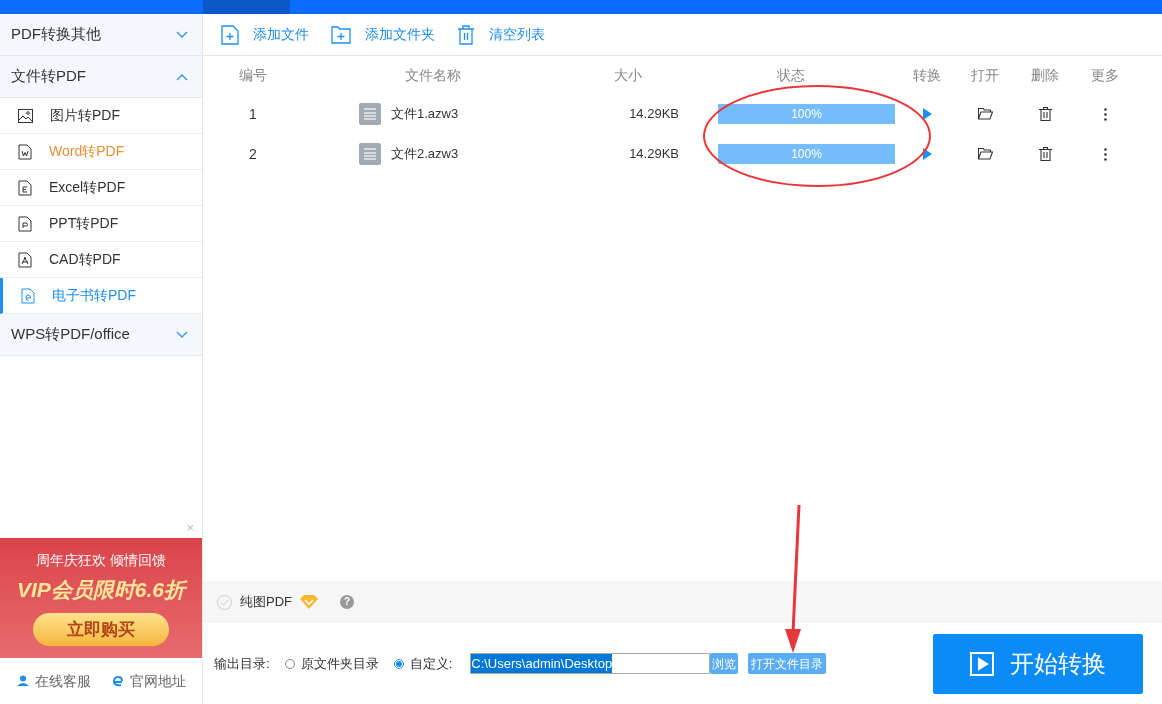 Image resolution: width=1162 pixels, height=704 pixels. I want to click on sidebar-item: 图片转PDF, so click(101, 116).